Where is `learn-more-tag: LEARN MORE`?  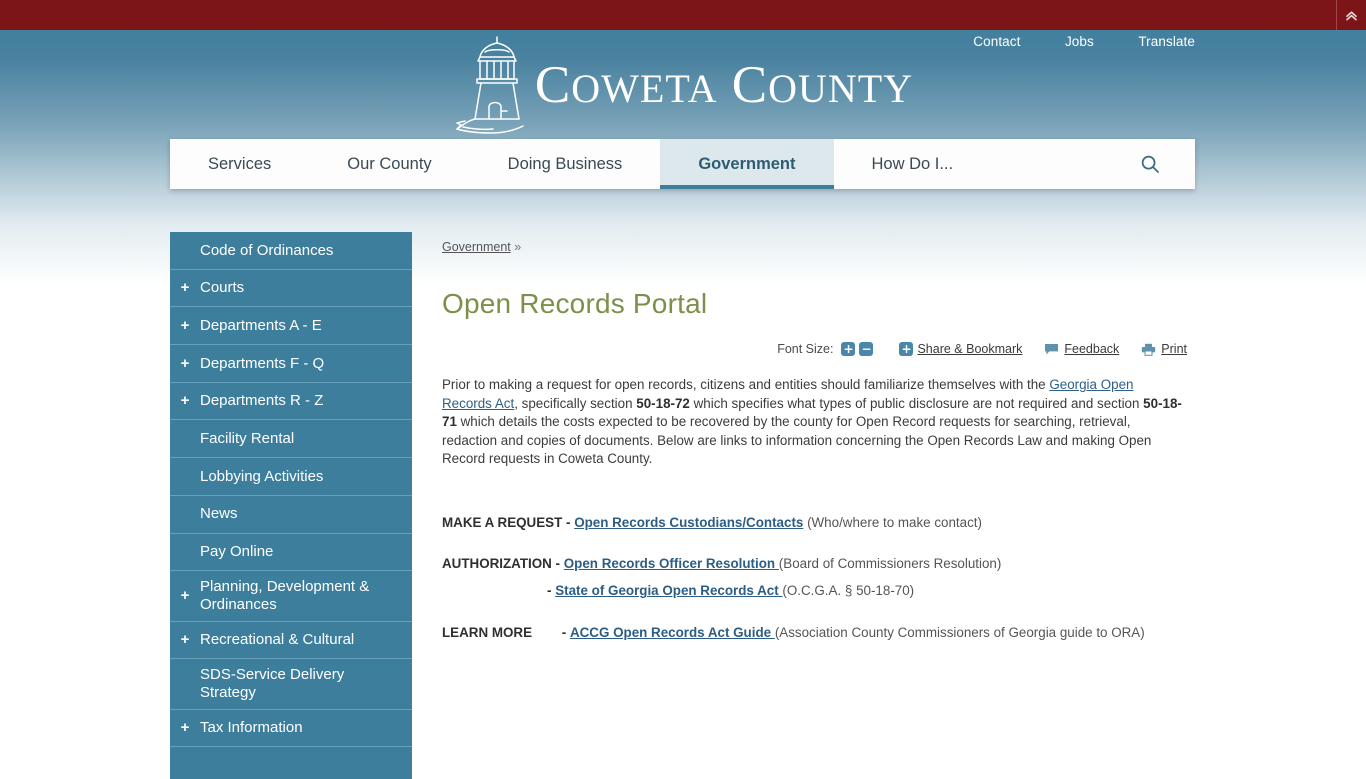 learn-more-tag: LEARN MORE is located at coordinates (487, 632).